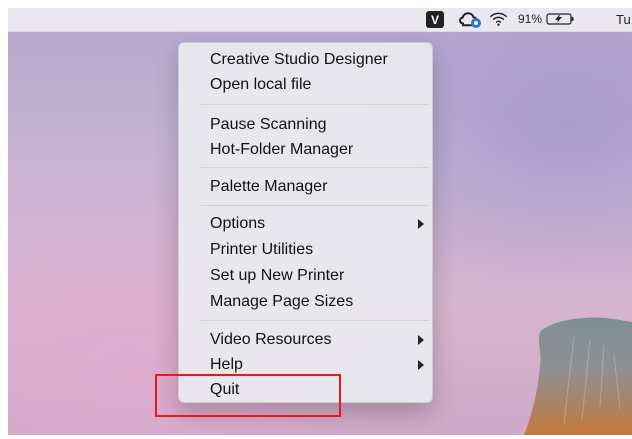 The height and width of the screenshot is (439, 632). What do you see at coordinates (248, 395) in the screenshot?
I see `quit-highlight-box` at bounding box center [248, 395].